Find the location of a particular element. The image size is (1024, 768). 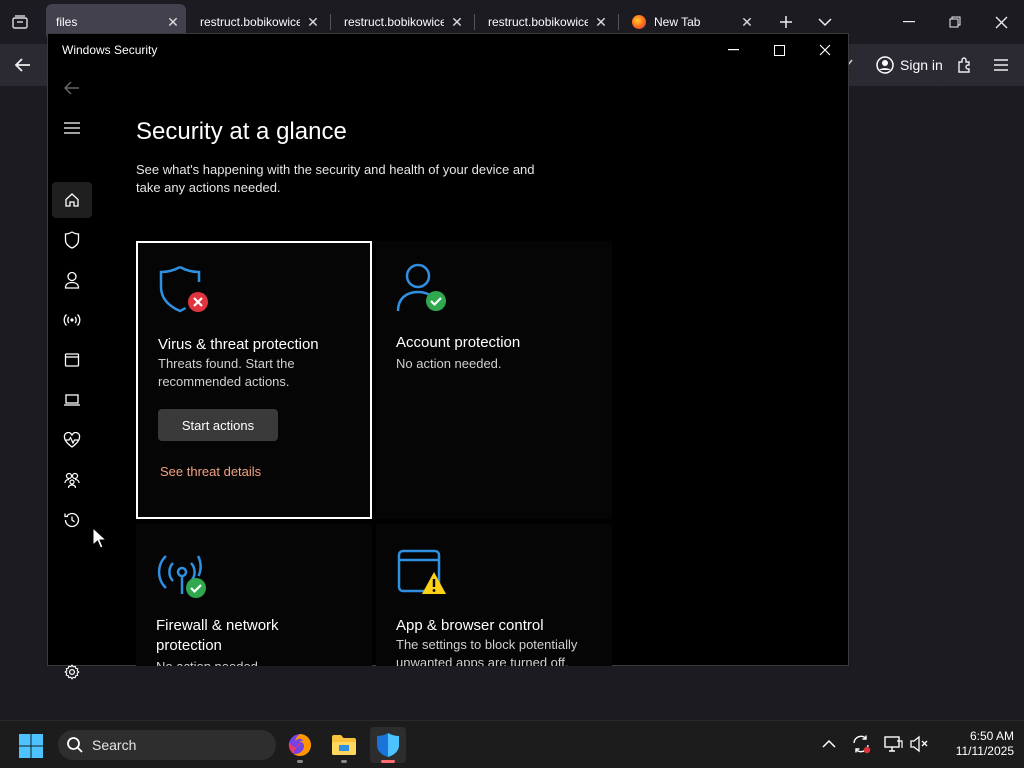

account-circle-icon is located at coordinates (885, 65).